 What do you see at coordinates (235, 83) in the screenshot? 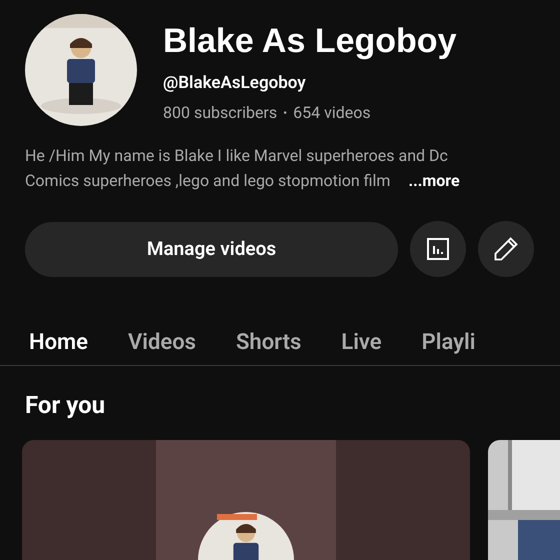
I see `channel-handle: @BlakeAsLegoboy` at bounding box center [235, 83].